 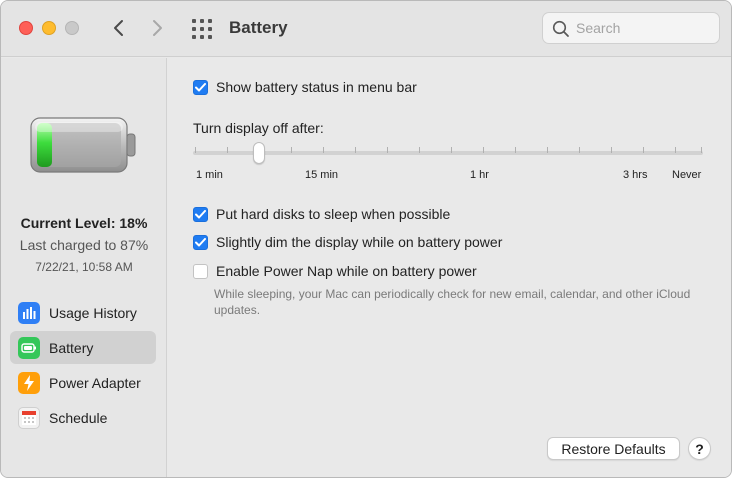 What do you see at coordinates (209, 175) in the screenshot?
I see `slider-tick-label: 1 min` at bounding box center [209, 175].